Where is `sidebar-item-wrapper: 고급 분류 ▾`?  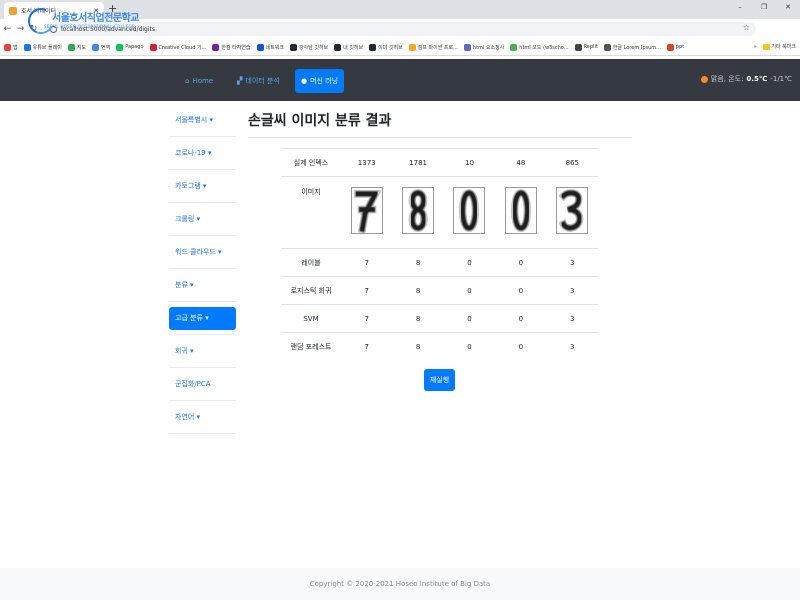 sidebar-item-wrapper: 고급 분류 ▾ is located at coordinates (202, 318).